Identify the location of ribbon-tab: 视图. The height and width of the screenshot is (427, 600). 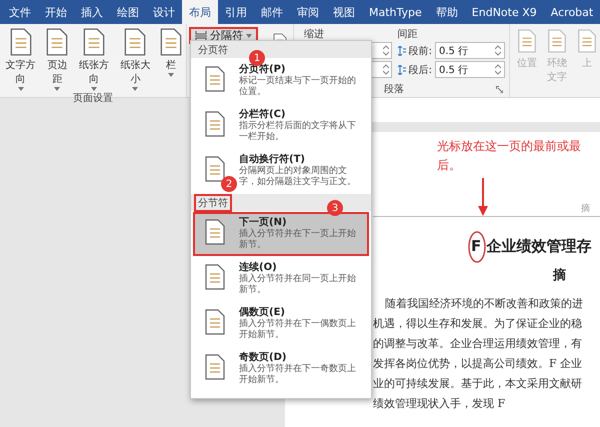
(344, 12).